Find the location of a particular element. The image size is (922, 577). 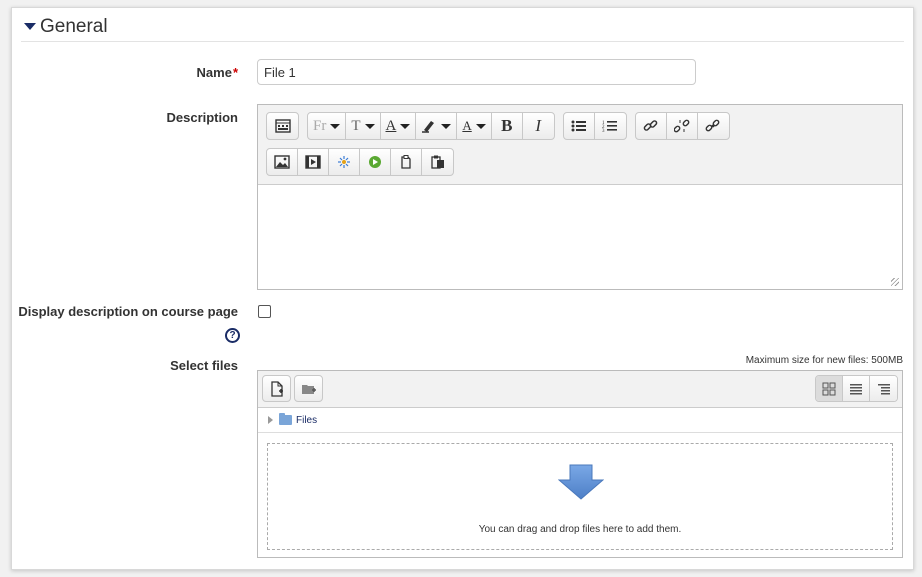

expand-arrow-icon is located at coordinates (270, 420).